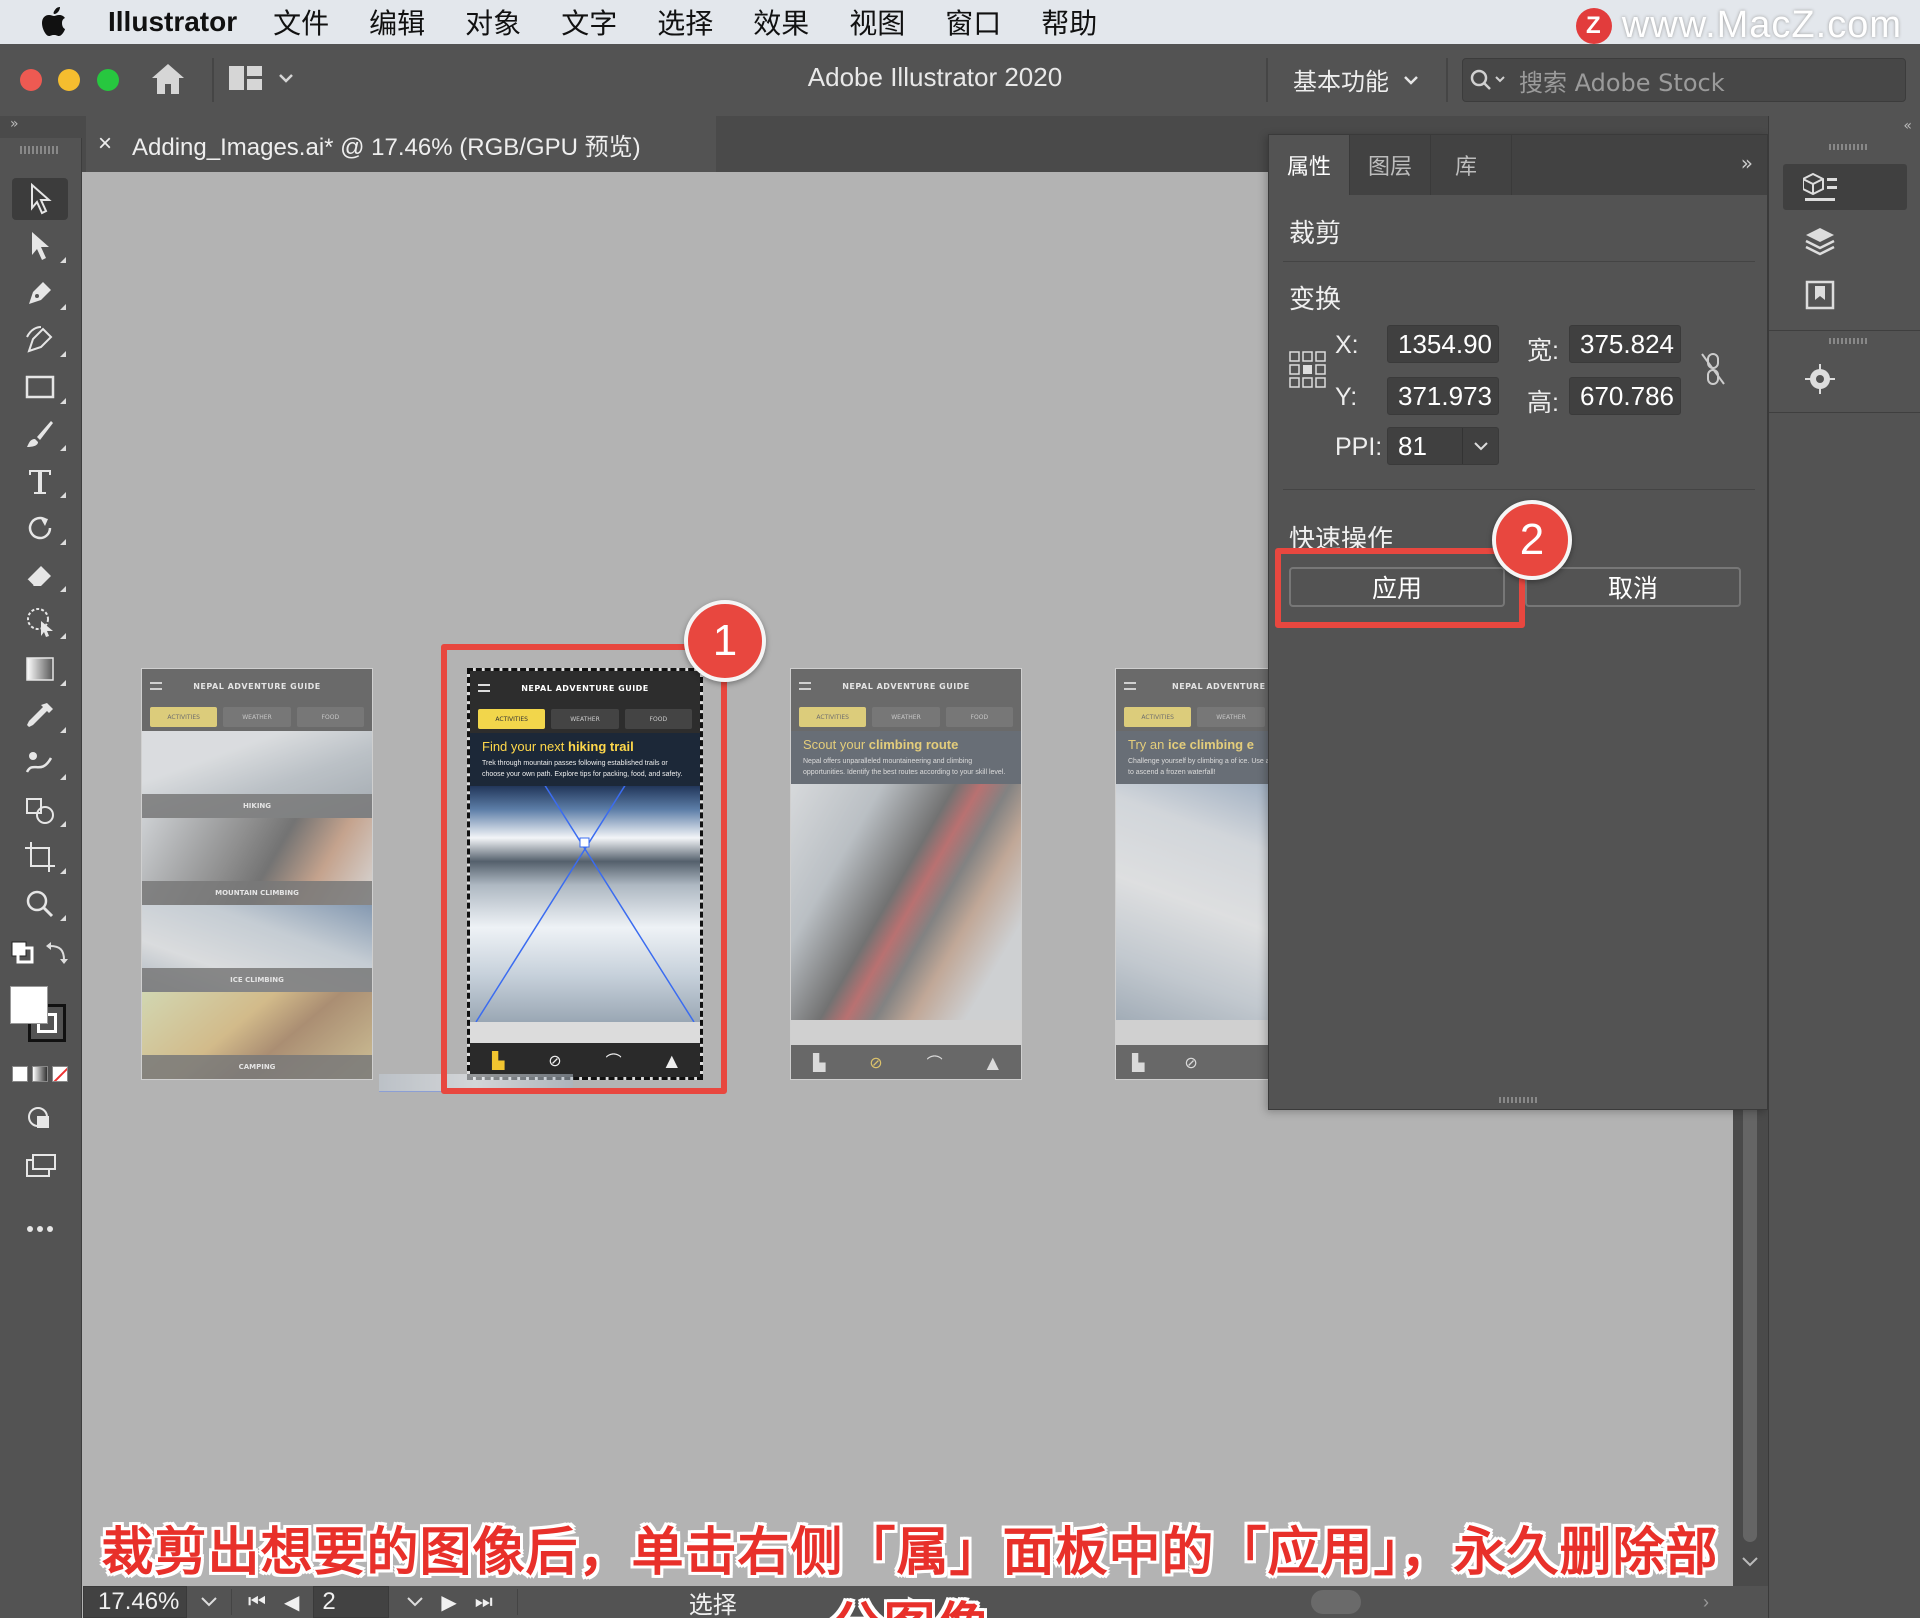 The width and height of the screenshot is (1920, 1618). Describe the element at coordinates (1443, 446) in the screenshot. I see `ppi-field: 81` at that location.